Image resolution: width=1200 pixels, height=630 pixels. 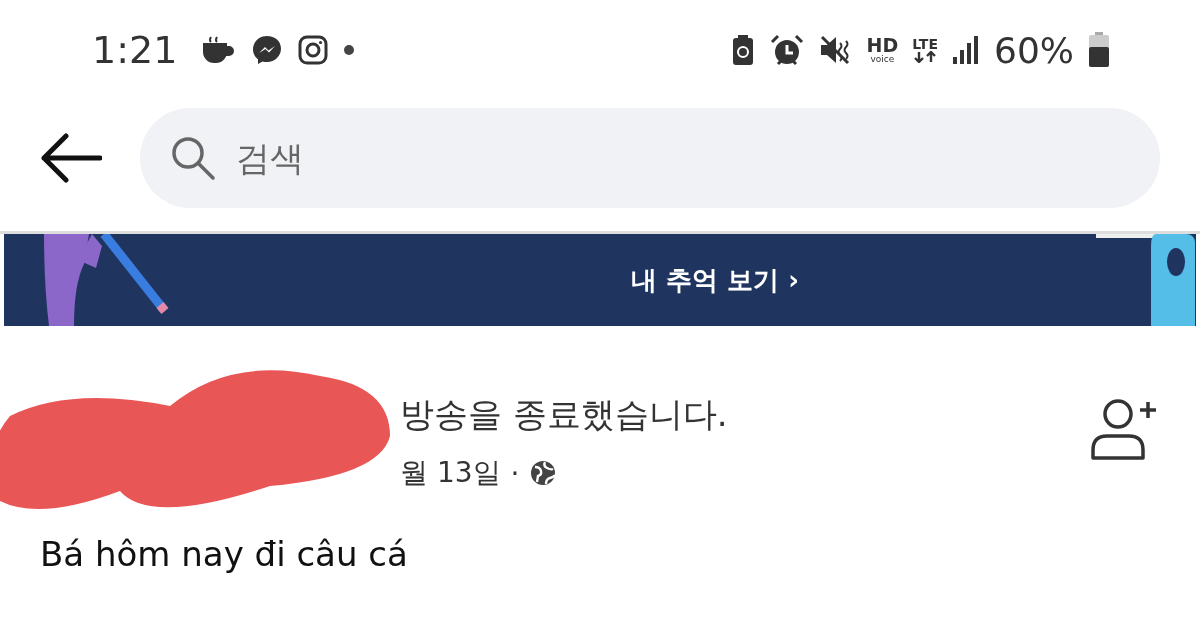 I want to click on messenger-icon, so click(x=267, y=50).